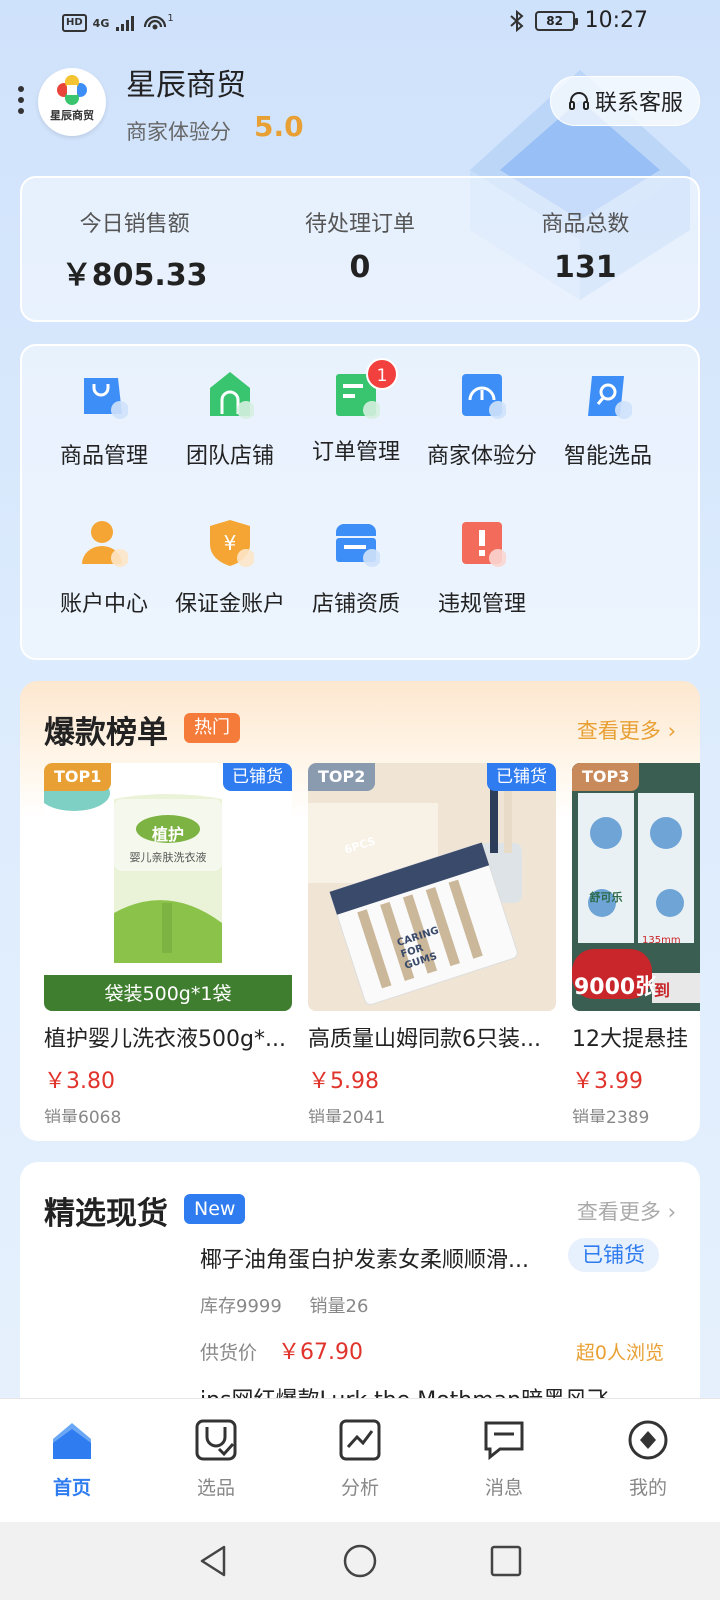  Describe the element at coordinates (516, 20) in the screenshot. I see `bluetooth-icon` at that location.